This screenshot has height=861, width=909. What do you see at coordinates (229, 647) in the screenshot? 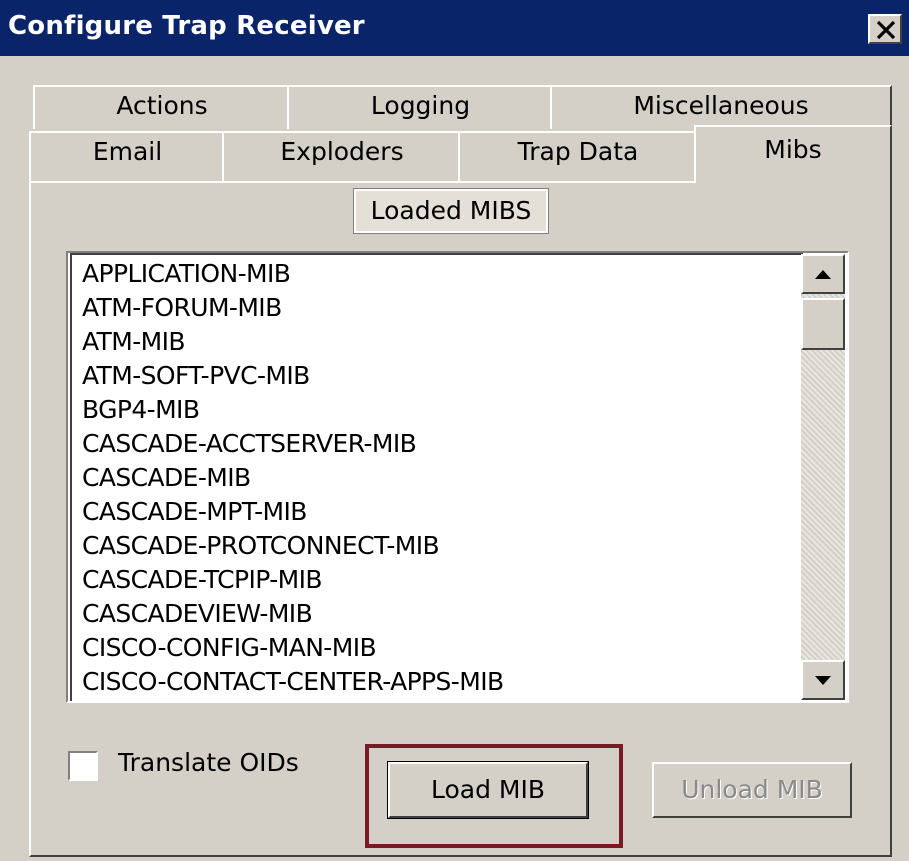
I see `list-item: CISCO-CONFIG-MAN-MIB` at bounding box center [229, 647].